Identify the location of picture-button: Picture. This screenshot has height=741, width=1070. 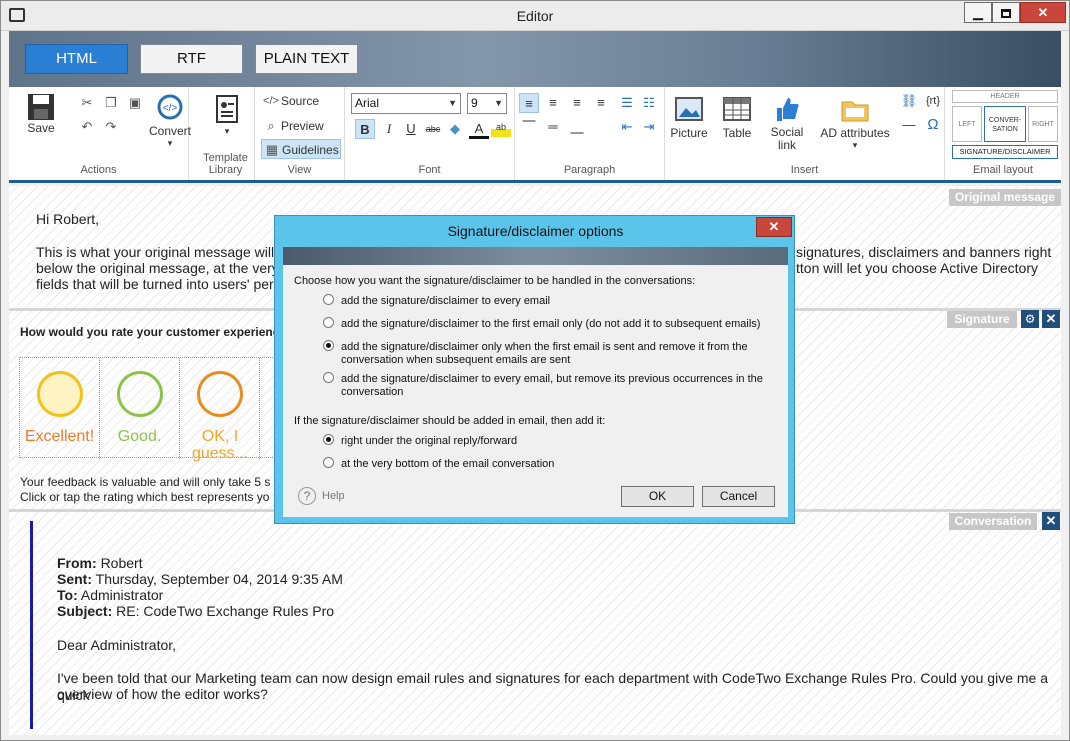
(689, 118).